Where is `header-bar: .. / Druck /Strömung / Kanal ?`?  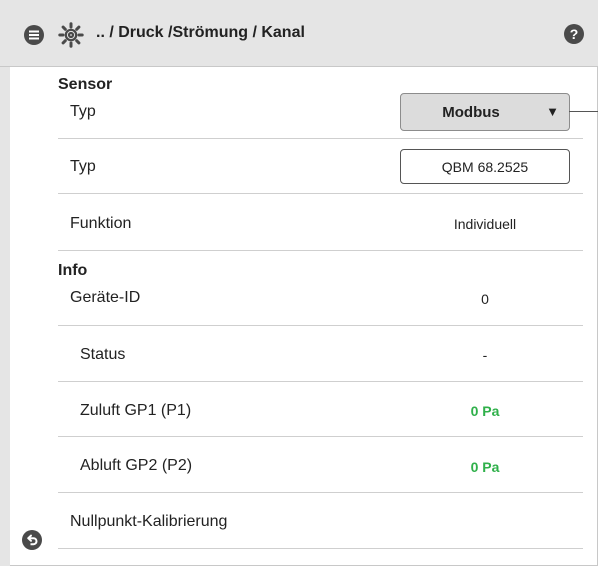 header-bar: .. / Druck /Strömung / Kanal ? is located at coordinates (299, 33).